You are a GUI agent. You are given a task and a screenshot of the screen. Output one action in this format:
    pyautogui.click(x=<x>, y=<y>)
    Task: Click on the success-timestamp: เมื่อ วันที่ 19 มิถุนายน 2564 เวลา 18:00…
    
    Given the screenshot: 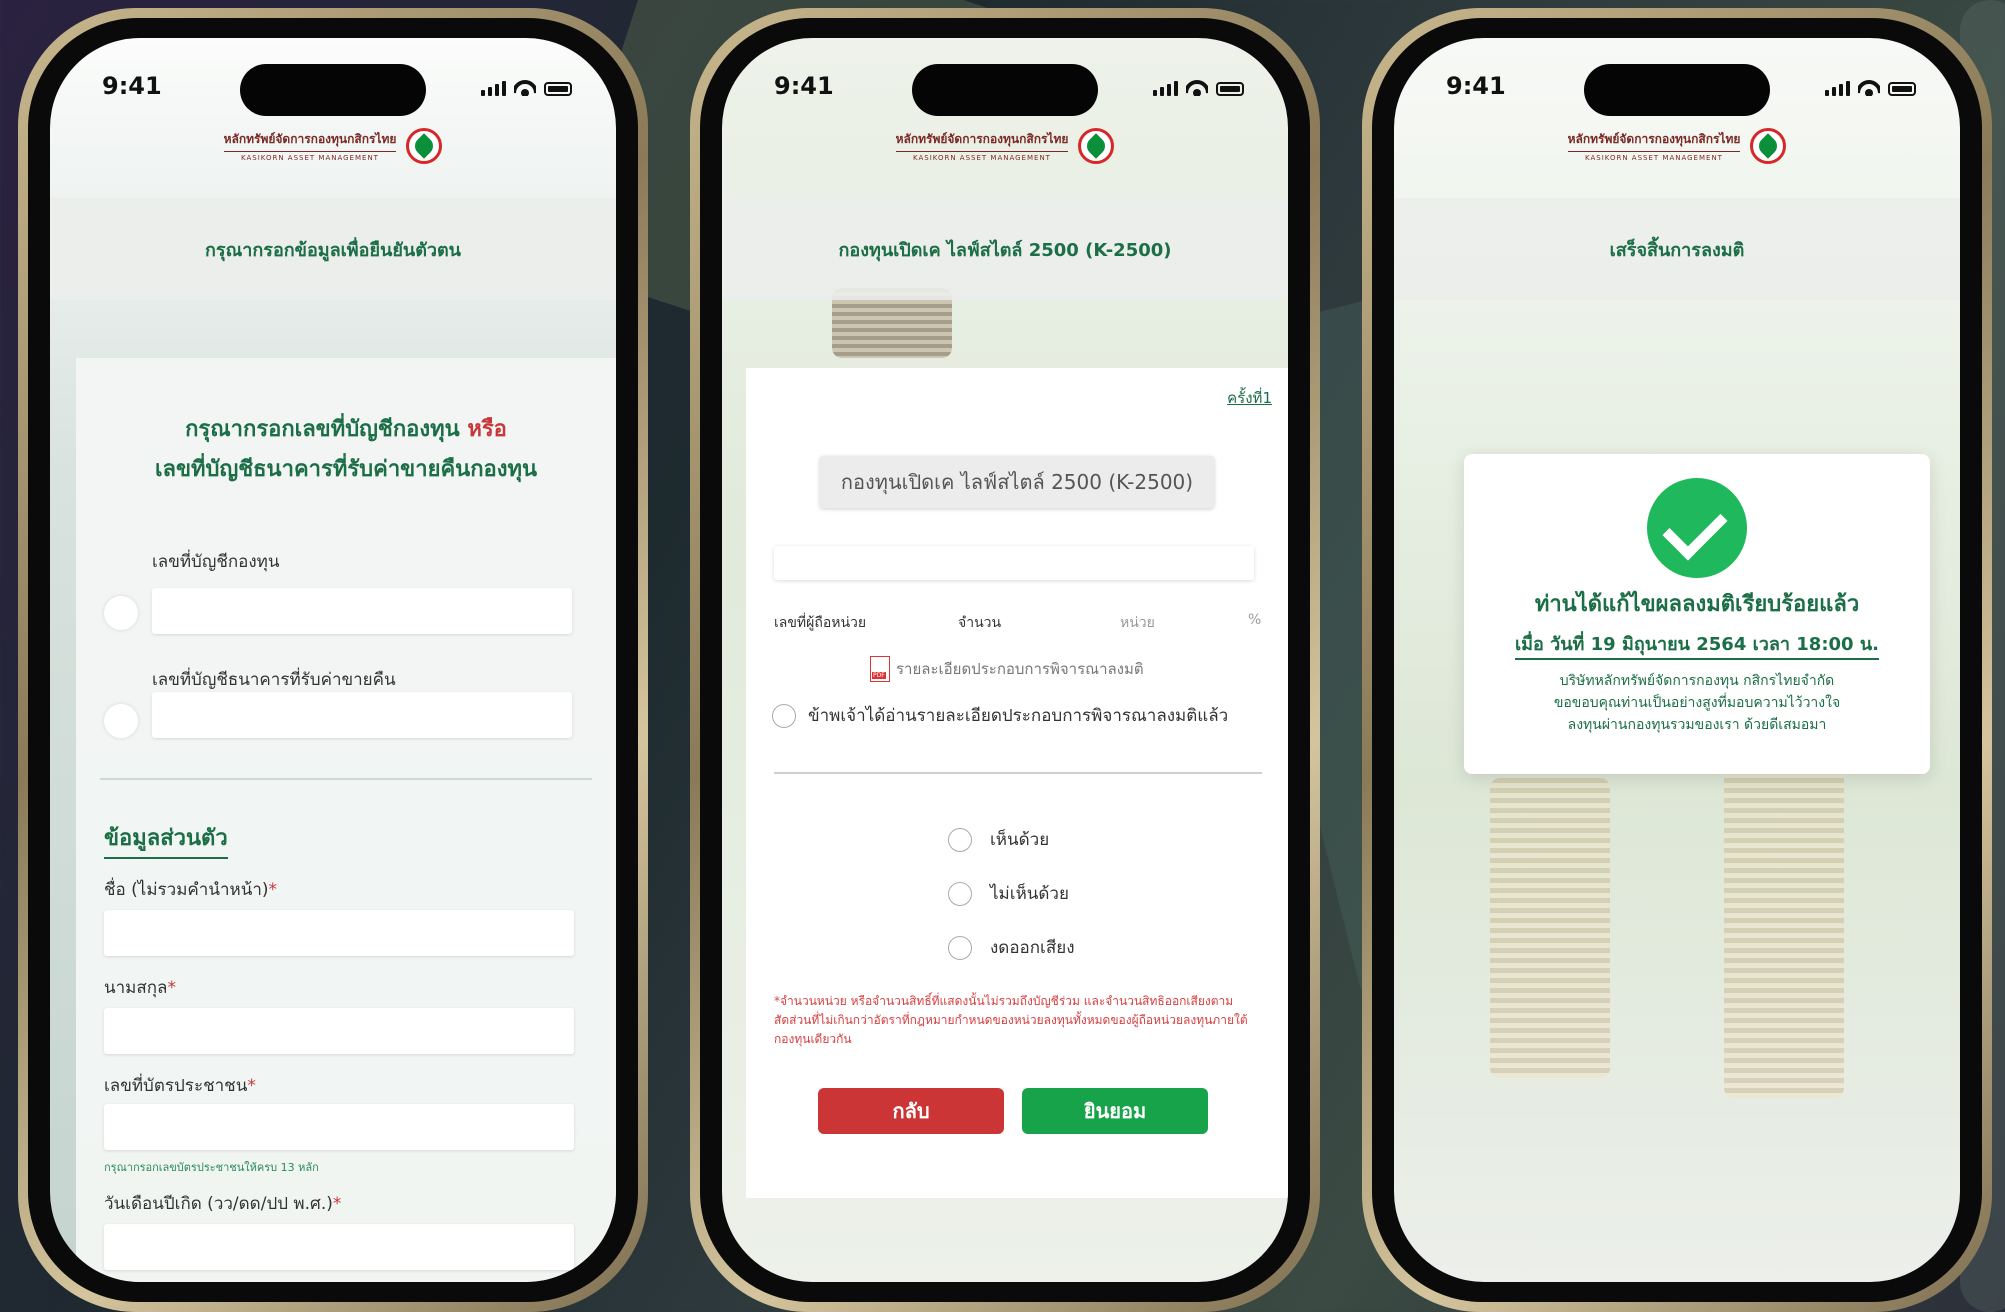 What is the action you would take?
    pyautogui.click(x=1697, y=644)
    